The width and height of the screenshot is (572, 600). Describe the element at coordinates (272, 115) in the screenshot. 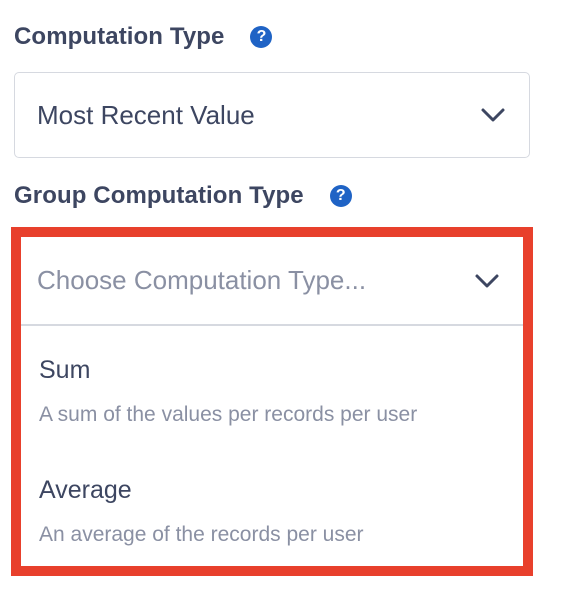

I see `computation-type-select: Most Recent Value` at that location.